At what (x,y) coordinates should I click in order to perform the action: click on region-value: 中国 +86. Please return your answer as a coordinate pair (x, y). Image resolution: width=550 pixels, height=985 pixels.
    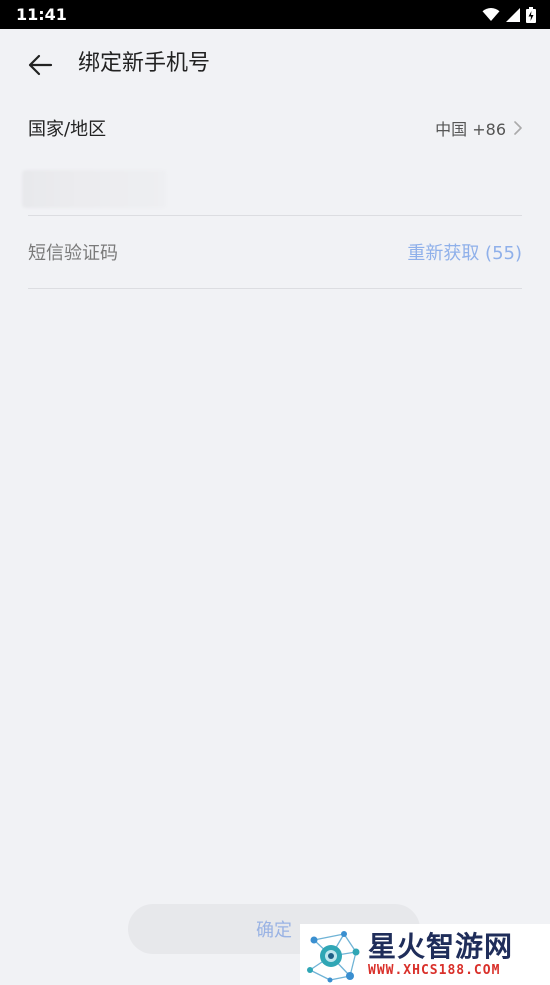
    Looking at the image, I should click on (470, 129).